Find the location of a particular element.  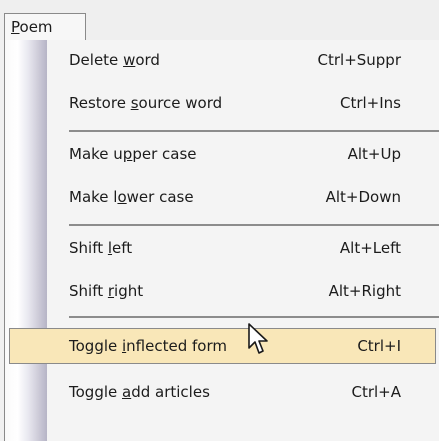

menu-item-label: Toggle add articles is located at coordinates (139, 392).